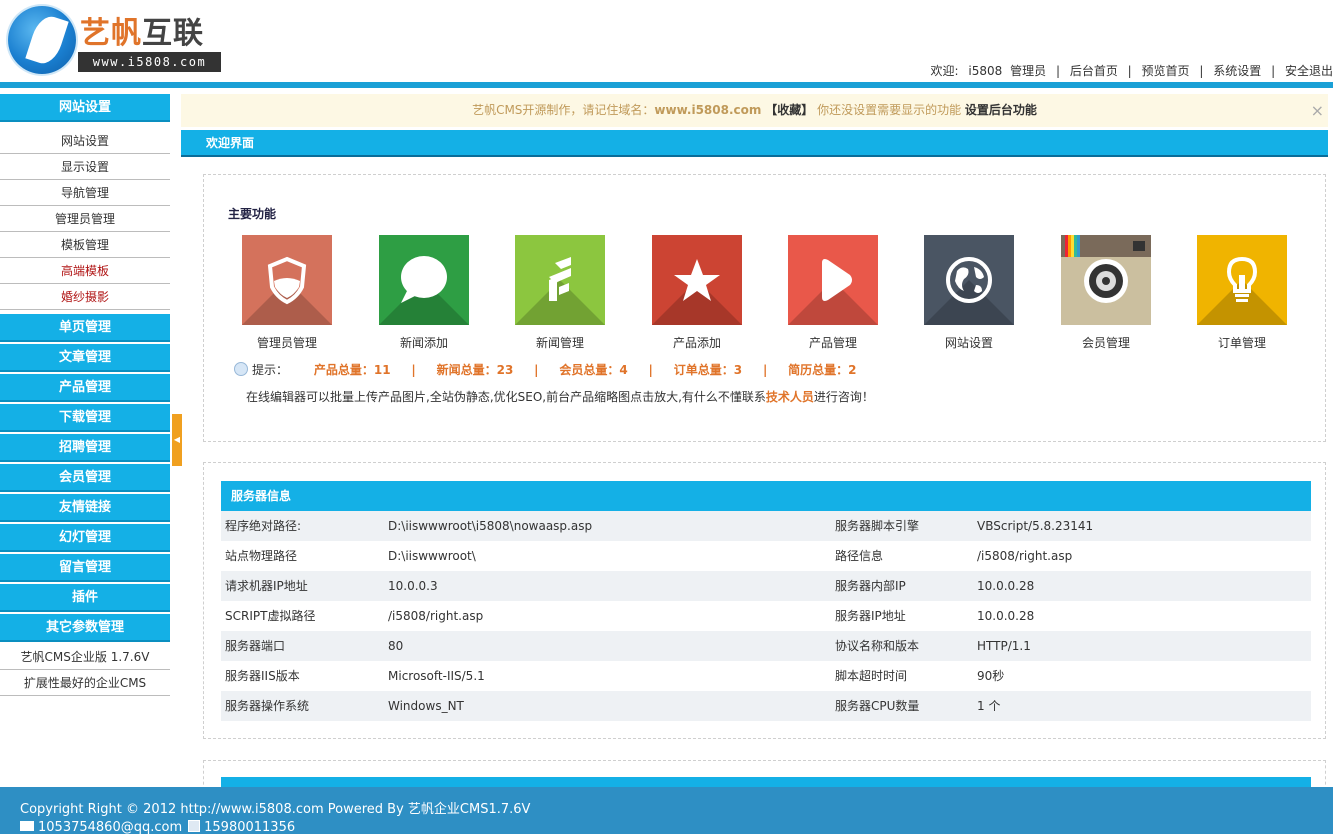 Image resolution: width=1333 pixels, height=837 pixels. What do you see at coordinates (837, 280) in the screenshot?
I see `play-icon` at bounding box center [837, 280].